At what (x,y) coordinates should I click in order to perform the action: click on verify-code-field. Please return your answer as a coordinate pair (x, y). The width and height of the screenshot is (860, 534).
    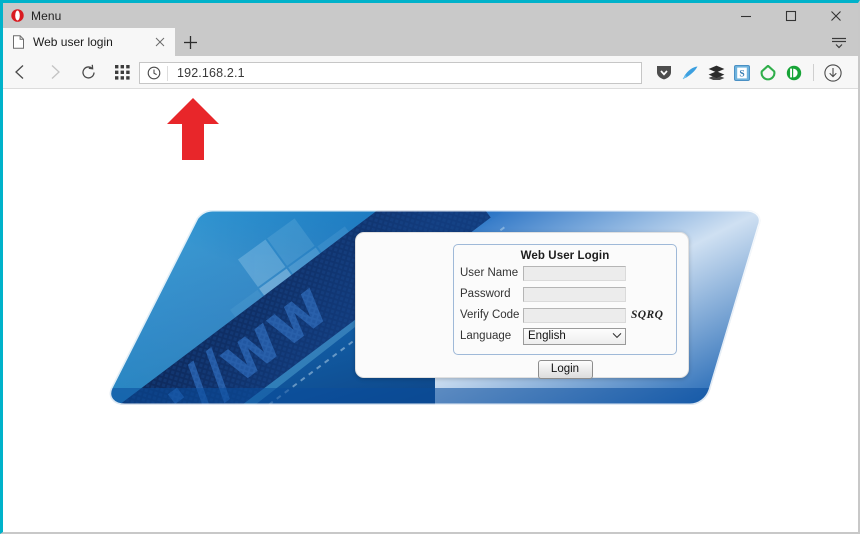
    Looking at the image, I should click on (574, 315).